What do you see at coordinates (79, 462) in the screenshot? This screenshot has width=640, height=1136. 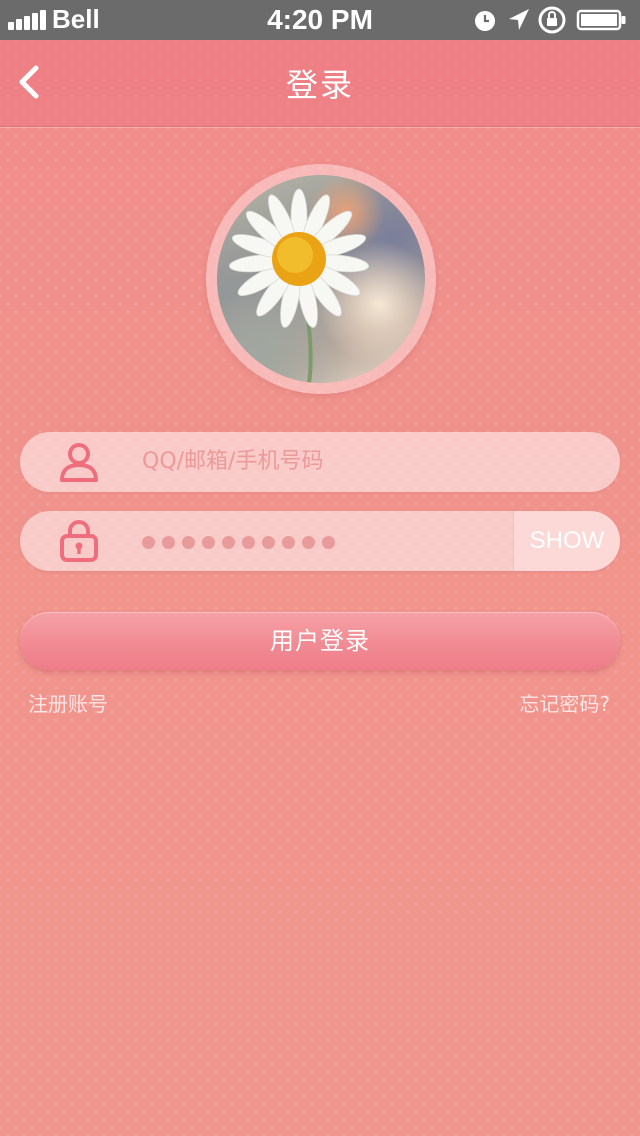 I see `user-icon` at bounding box center [79, 462].